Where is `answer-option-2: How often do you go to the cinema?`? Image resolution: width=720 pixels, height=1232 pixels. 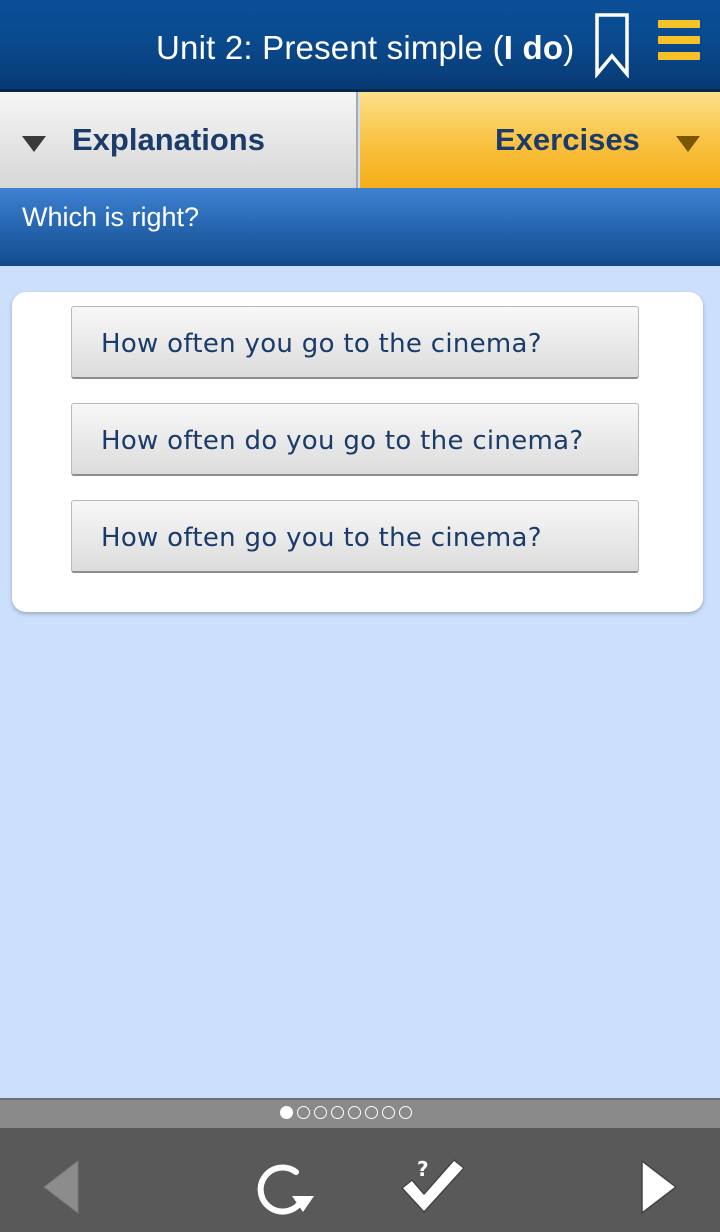
answer-option-2: How often do you go to the cinema? is located at coordinates (355, 439).